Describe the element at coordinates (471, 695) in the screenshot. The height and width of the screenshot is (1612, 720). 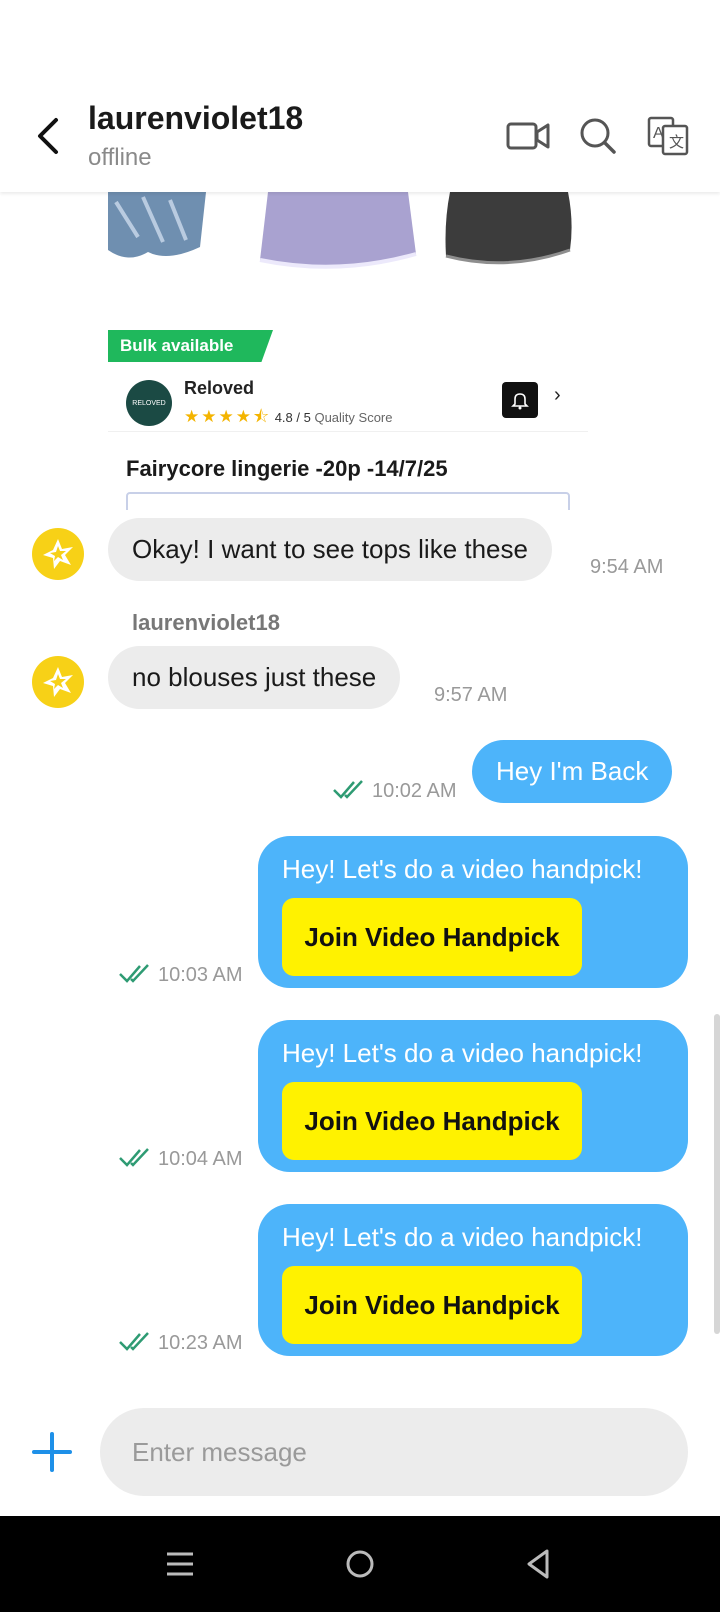
I see `message-timestamp: 9:57 AM` at that location.